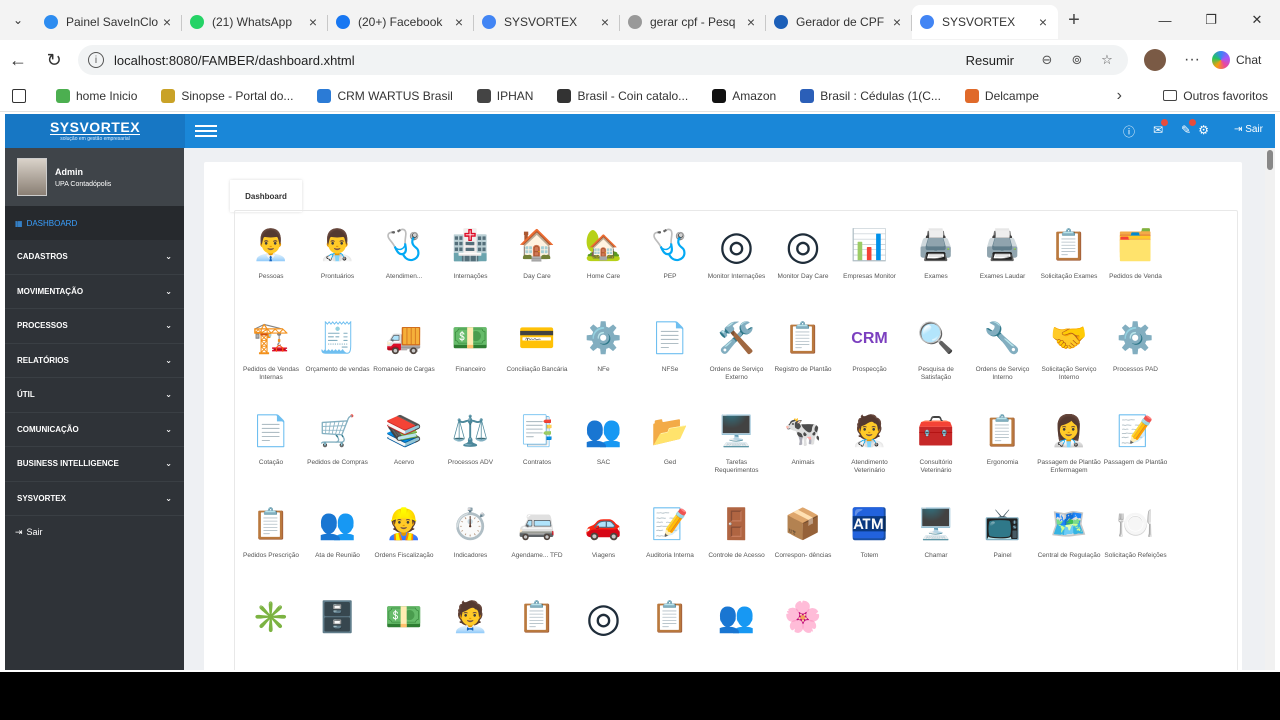 The width and height of the screenshot is (1280, 720). What do you see at coordinates (1203, 130) in the screenshot?
I see `settings-icon: ⚙` at bounding box center [1203, 130].